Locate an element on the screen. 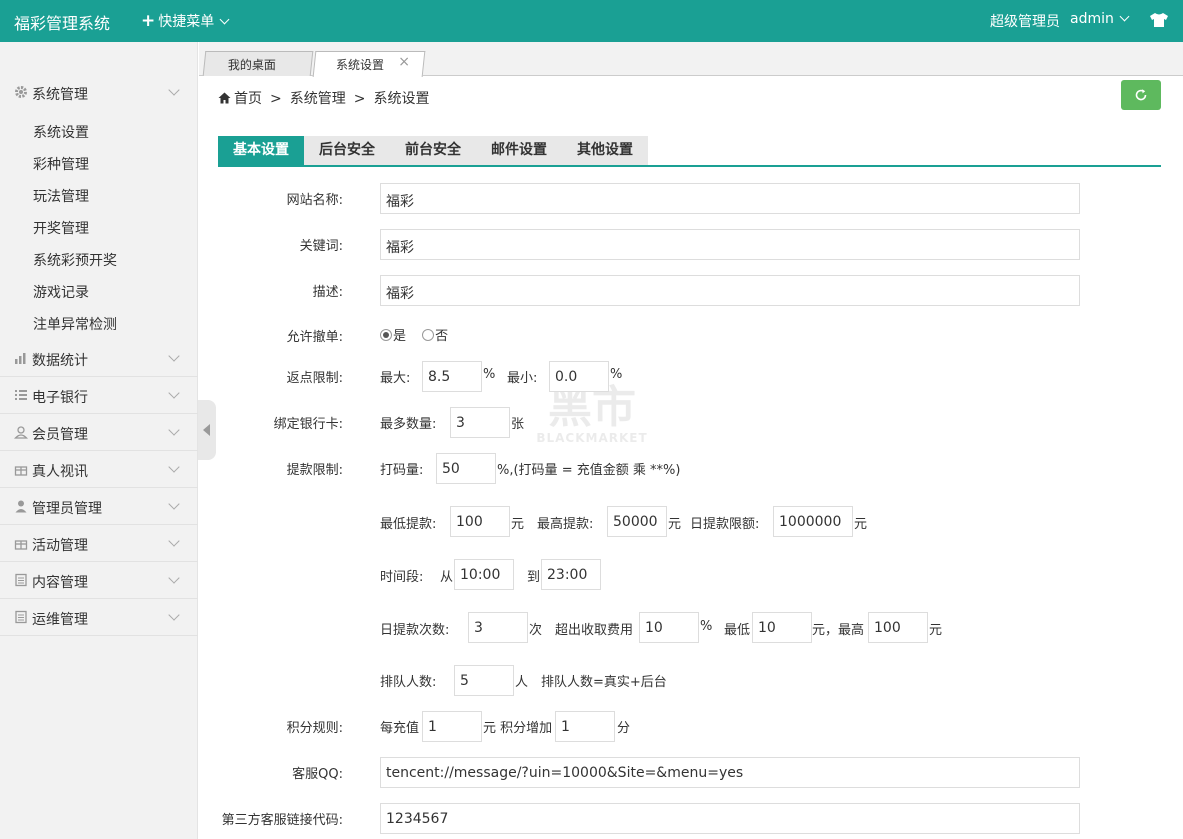 This screenshot has width=1183, height=839. user-menu: admin is located at coordinates (1100, 19).